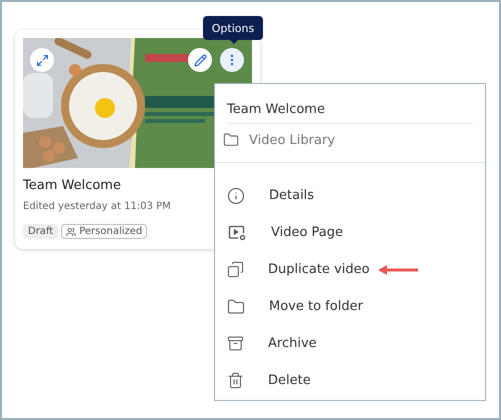  What do you see at coordinates (200, 60) in the screenshot?
I see `pencil-icon` at bounding box center [200, 60].